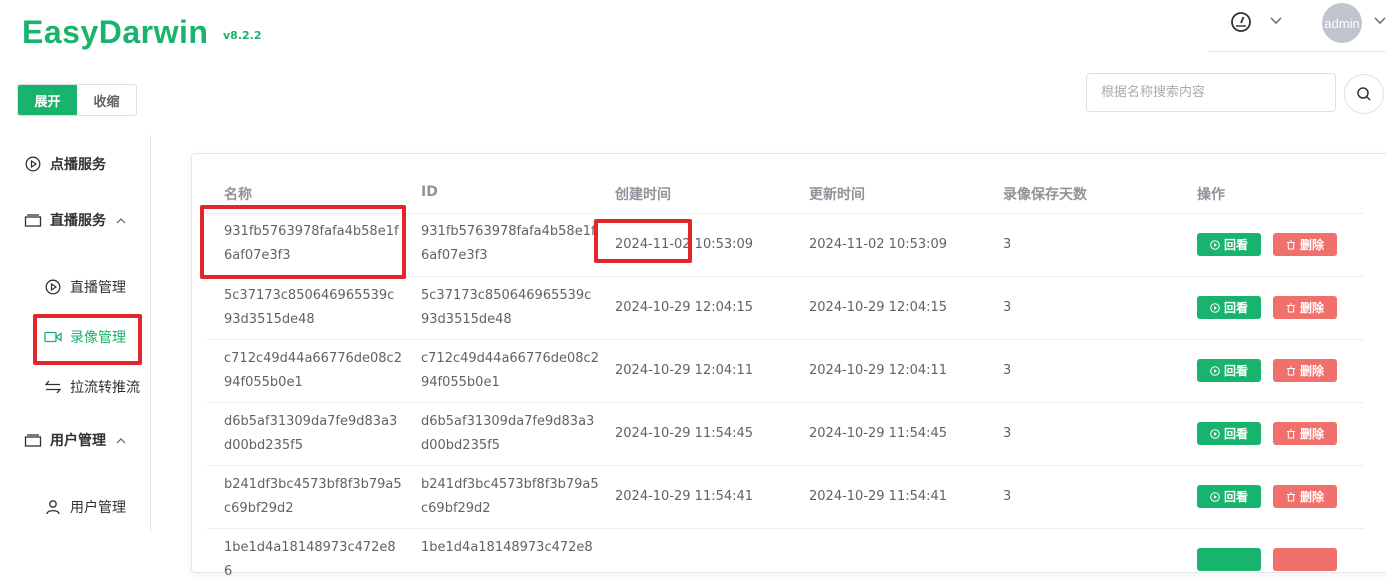  I want to click on cell-id: 1be1d4a18148973c472e8, so click(507, 547).